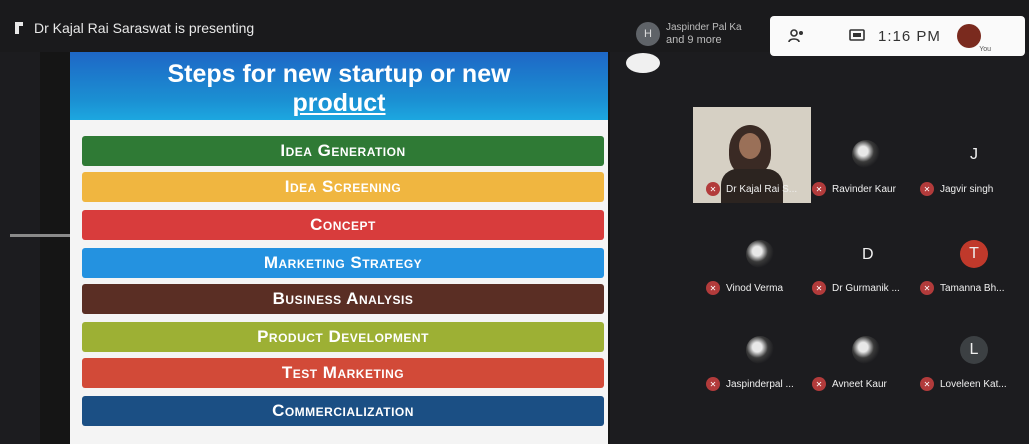 This screenshot has height=444, width=1029. I want to click on other-participants: H Jaspinder Pal Ka and 9 more, so click(689, 34).